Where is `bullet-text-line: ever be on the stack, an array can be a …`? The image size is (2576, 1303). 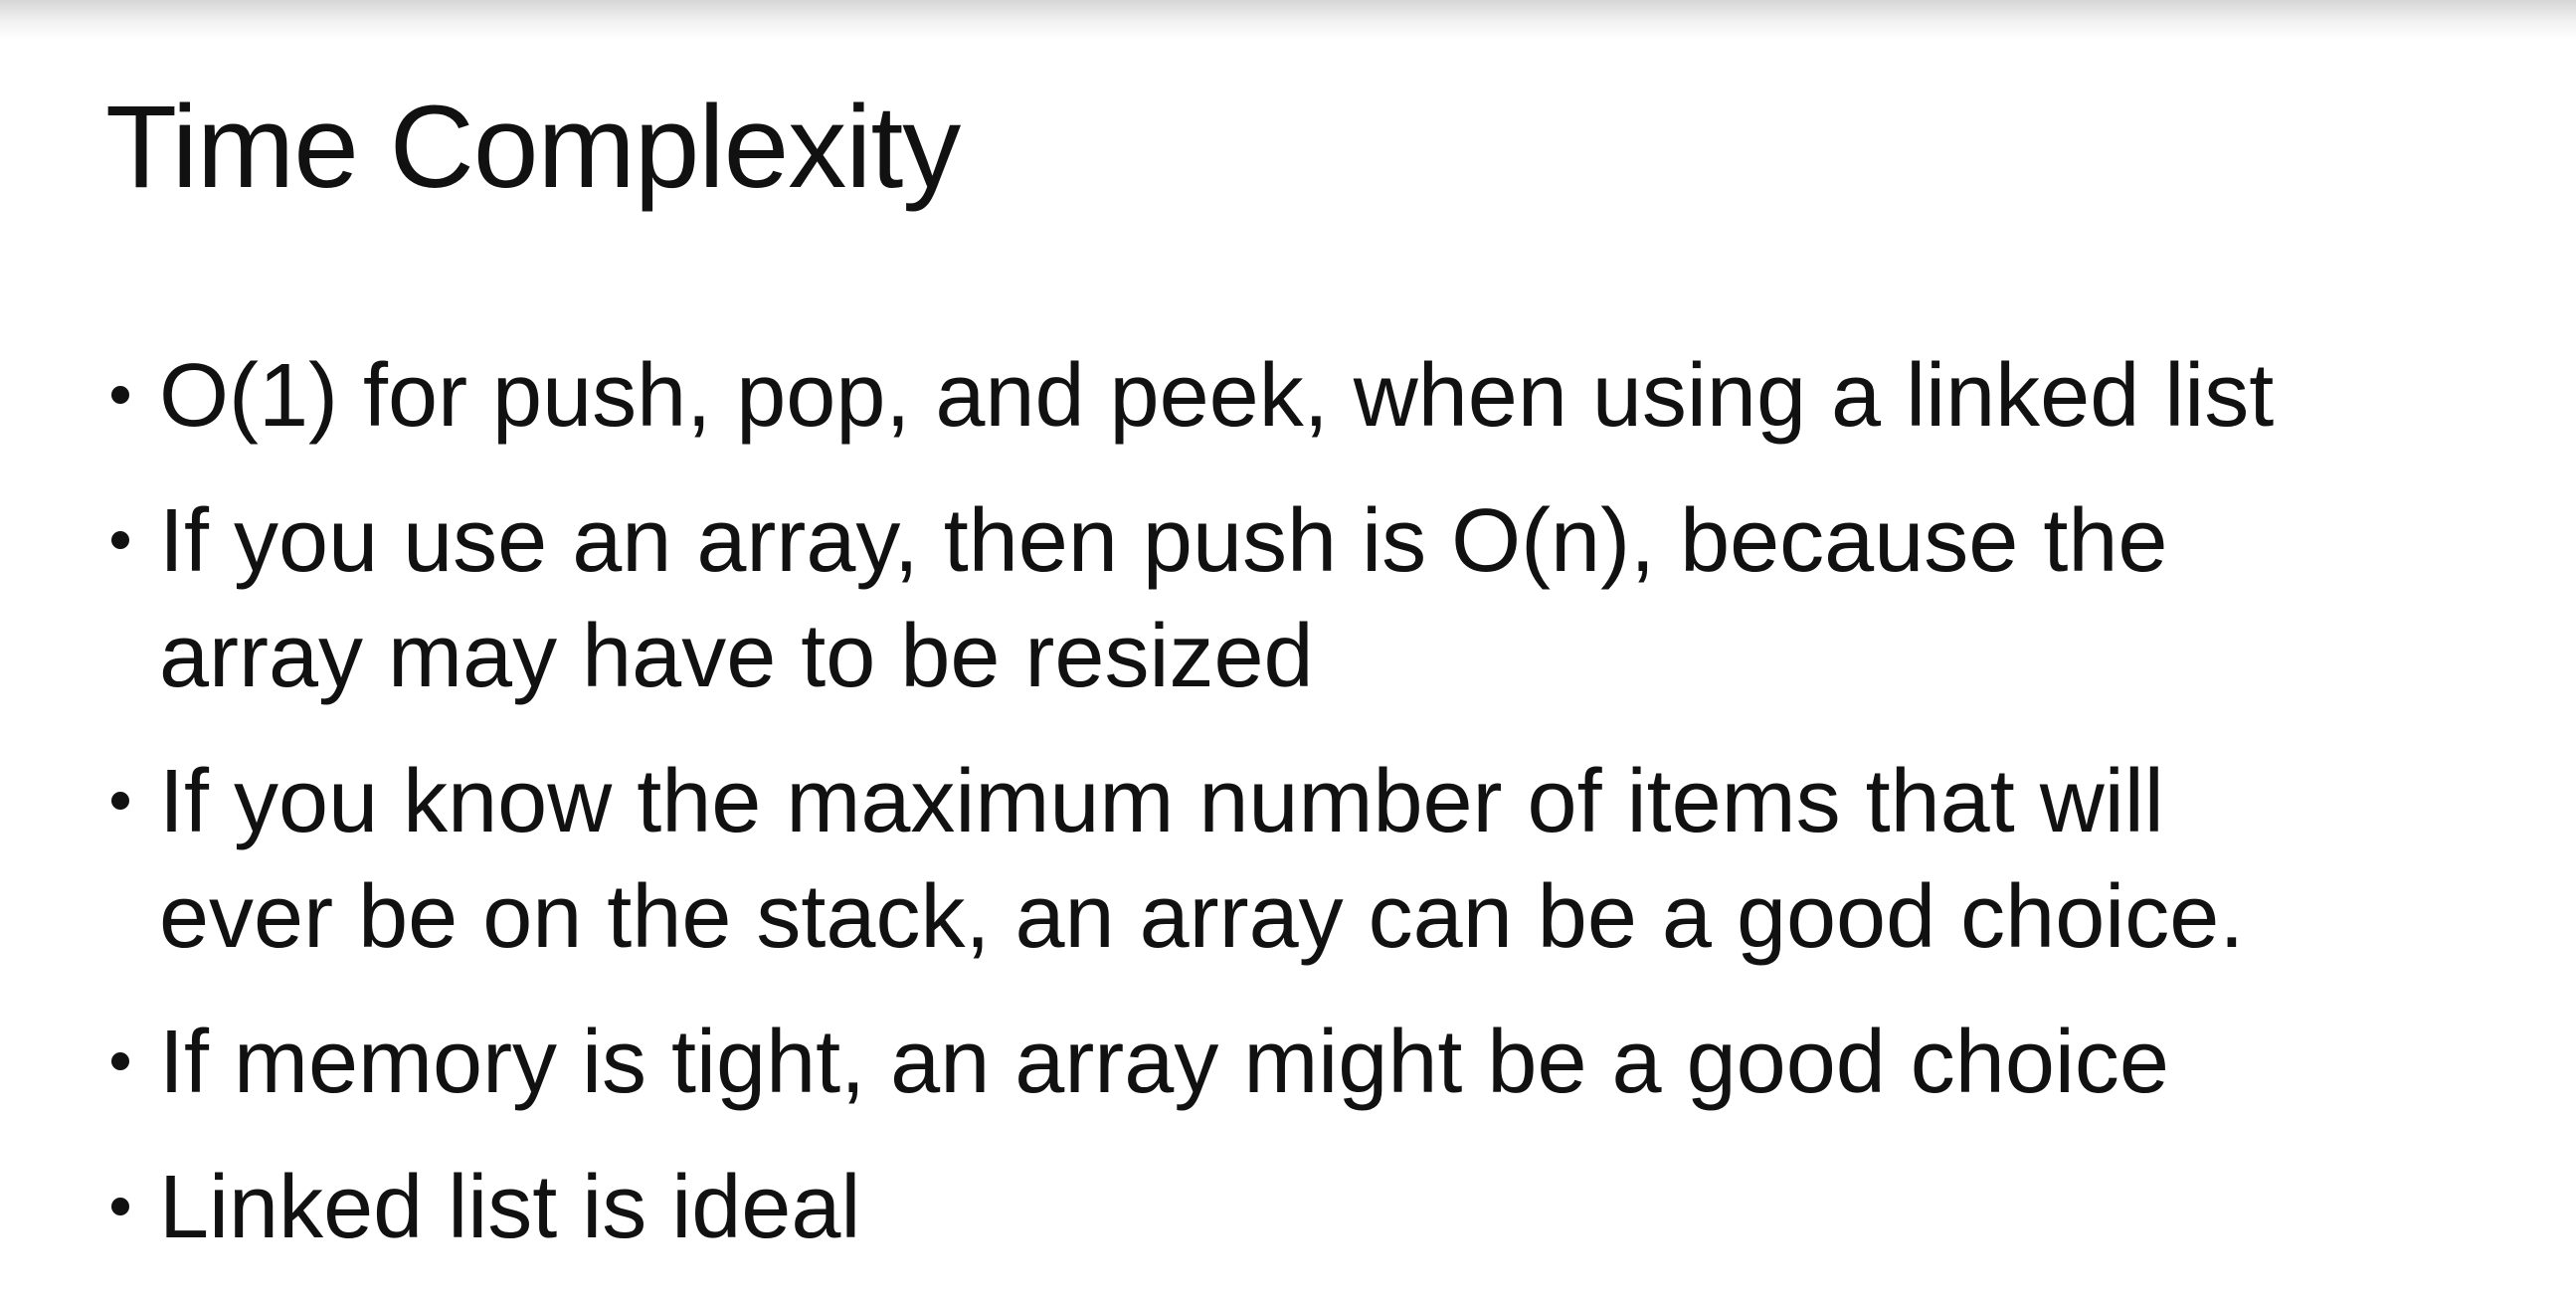
bullet-text-line: ever be on the stack, an array can be a … is located at coordinates (1202, 917).